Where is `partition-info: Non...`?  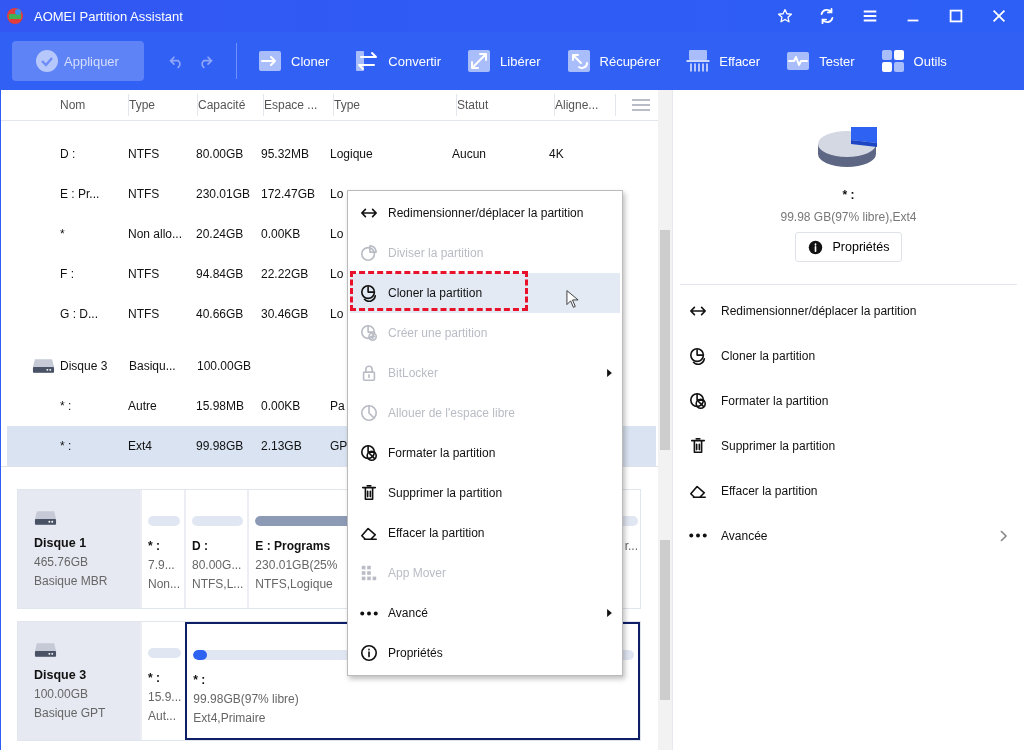 partition-info: Non... is located at coordinates (164, 584).